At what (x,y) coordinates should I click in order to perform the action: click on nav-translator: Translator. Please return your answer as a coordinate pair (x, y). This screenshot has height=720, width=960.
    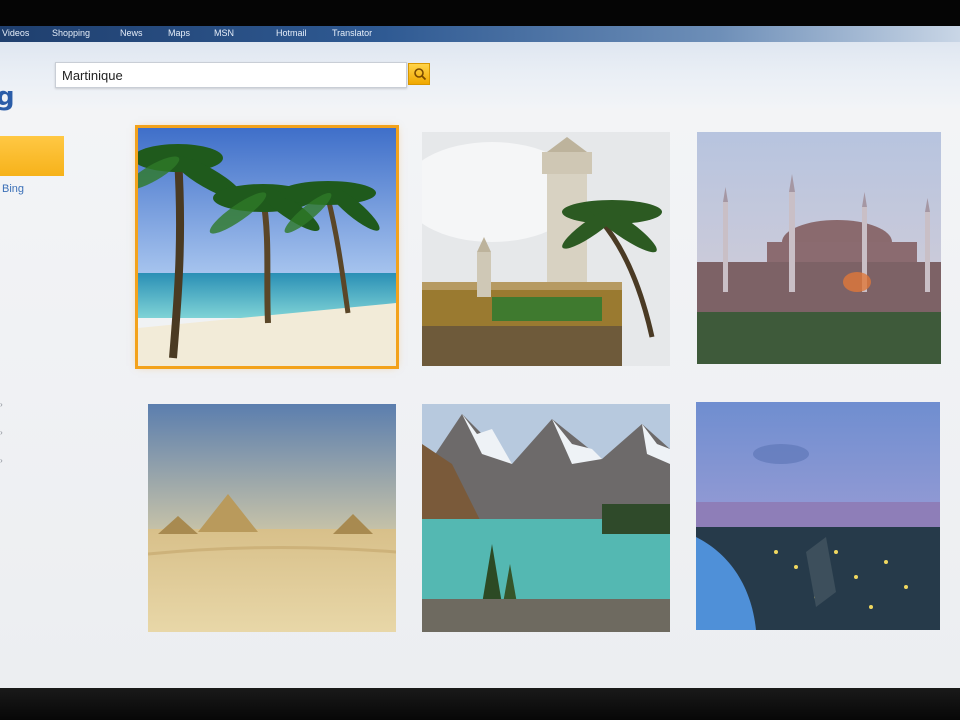
    Looking at the image, I should click on (352, 33).